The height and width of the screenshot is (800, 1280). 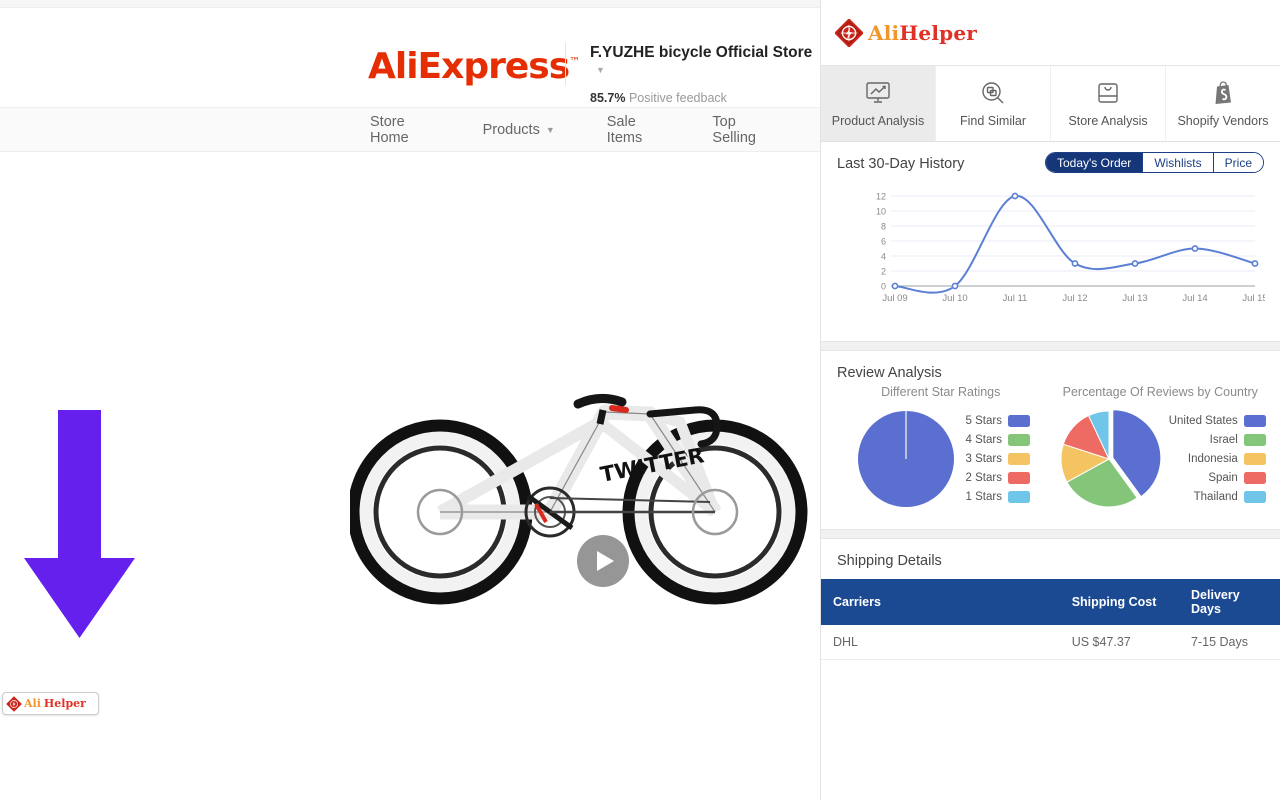 I want to click on table-row: DHL US $47.37 7-15 Days, so click(x=1050, y=642).